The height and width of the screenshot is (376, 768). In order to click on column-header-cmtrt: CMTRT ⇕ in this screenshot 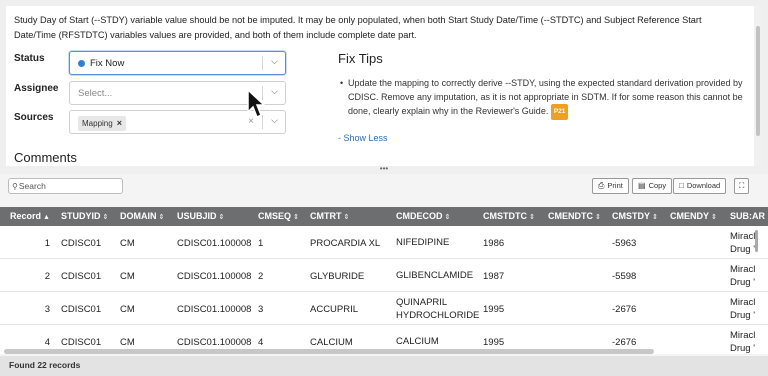, I will do `click(329, 216)`.